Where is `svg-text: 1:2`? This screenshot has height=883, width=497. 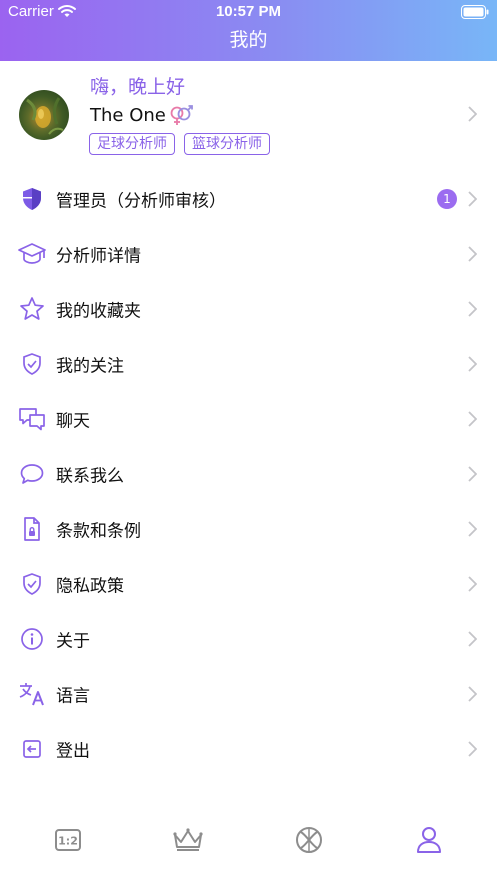 svg-text: 1:2 is located at coordinates (68, 841).